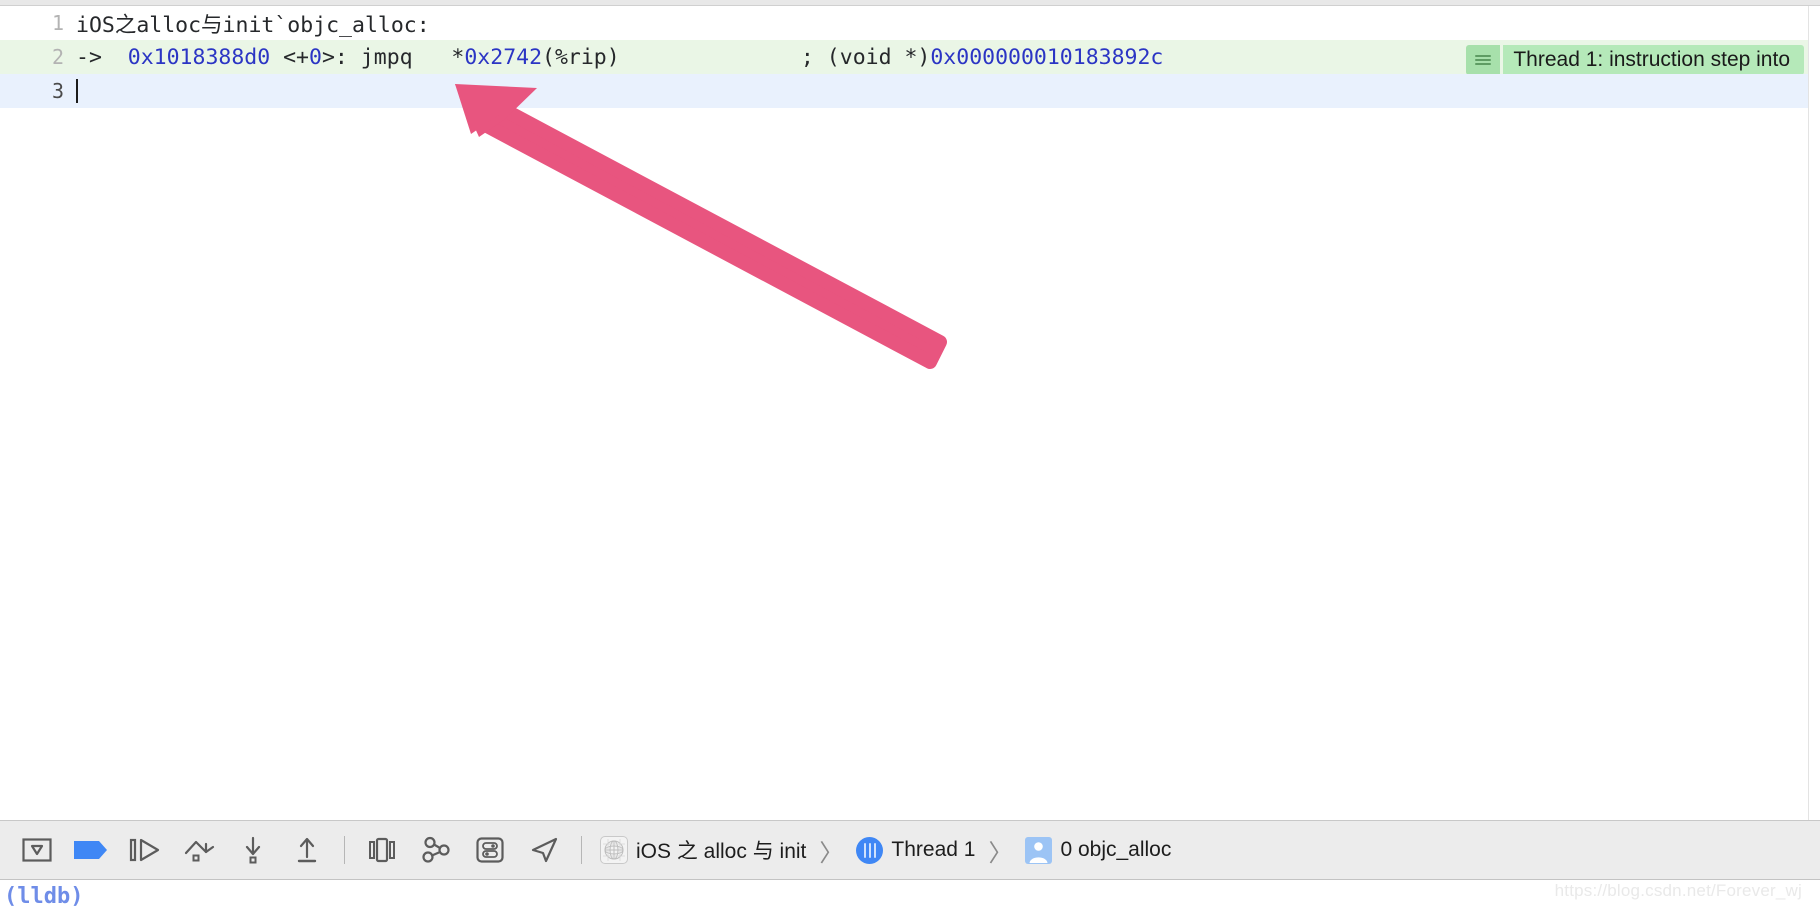 The image size is (1820, 912). I want to click on line-number: 1, so click(57, 23).